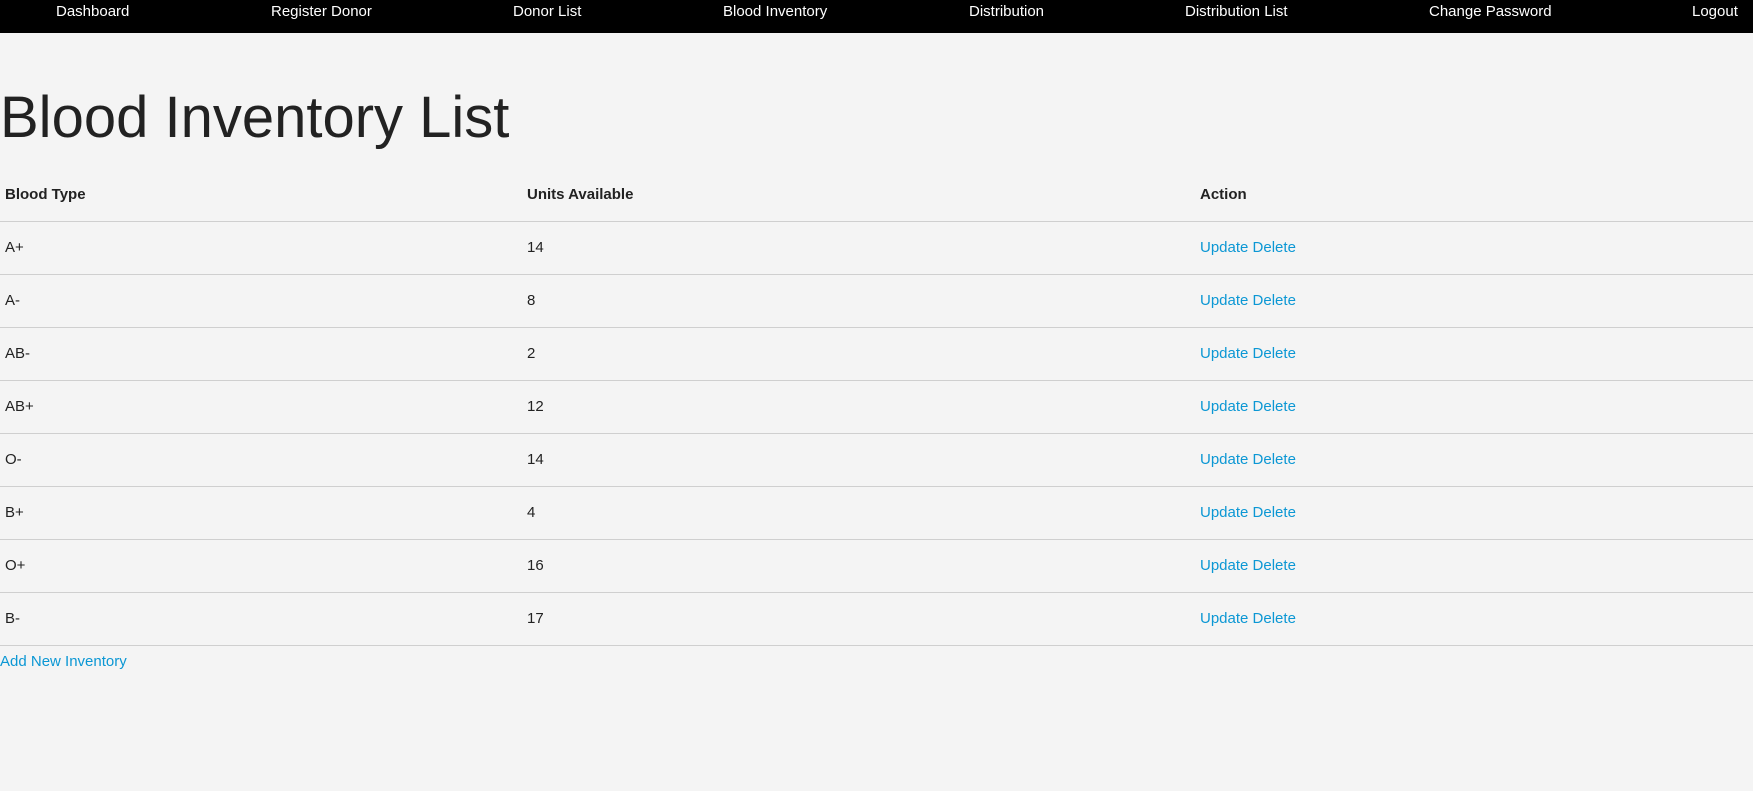 This screenshot has height=791, width=1753. Describe the element at coordinates (45, 194) in the screenshot. I see `header-blood-type: Blood Type` at that location.